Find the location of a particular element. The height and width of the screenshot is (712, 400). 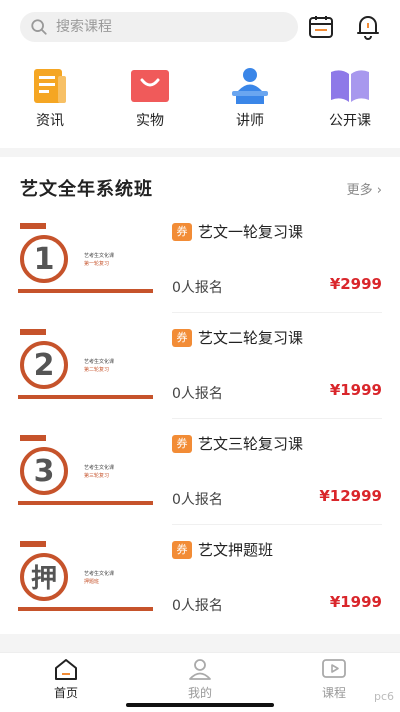

course-title: 券艺文三轮复习课 is located at coordinates (237, 443).